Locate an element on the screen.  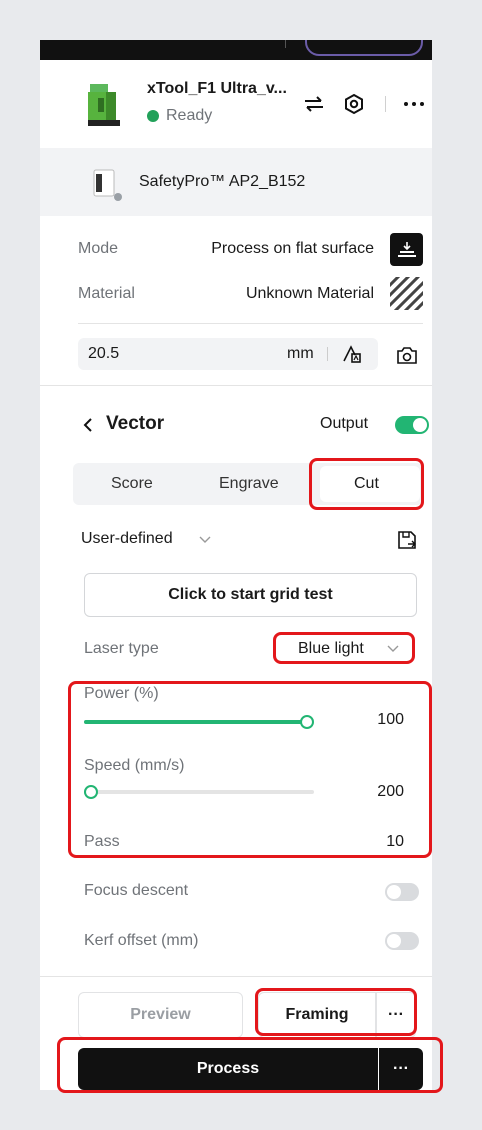
mode-label: Mode is located at coordinates (98, 248).